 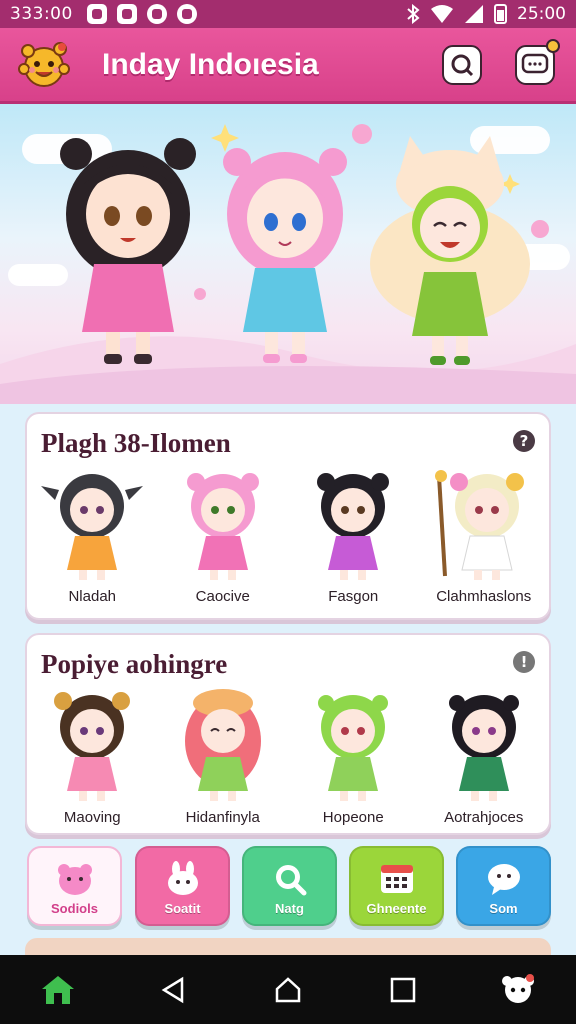 What do you see at coordinates (96, 14) in the screenshot?
I see `notification-icon` at bounding box center [96, 14].